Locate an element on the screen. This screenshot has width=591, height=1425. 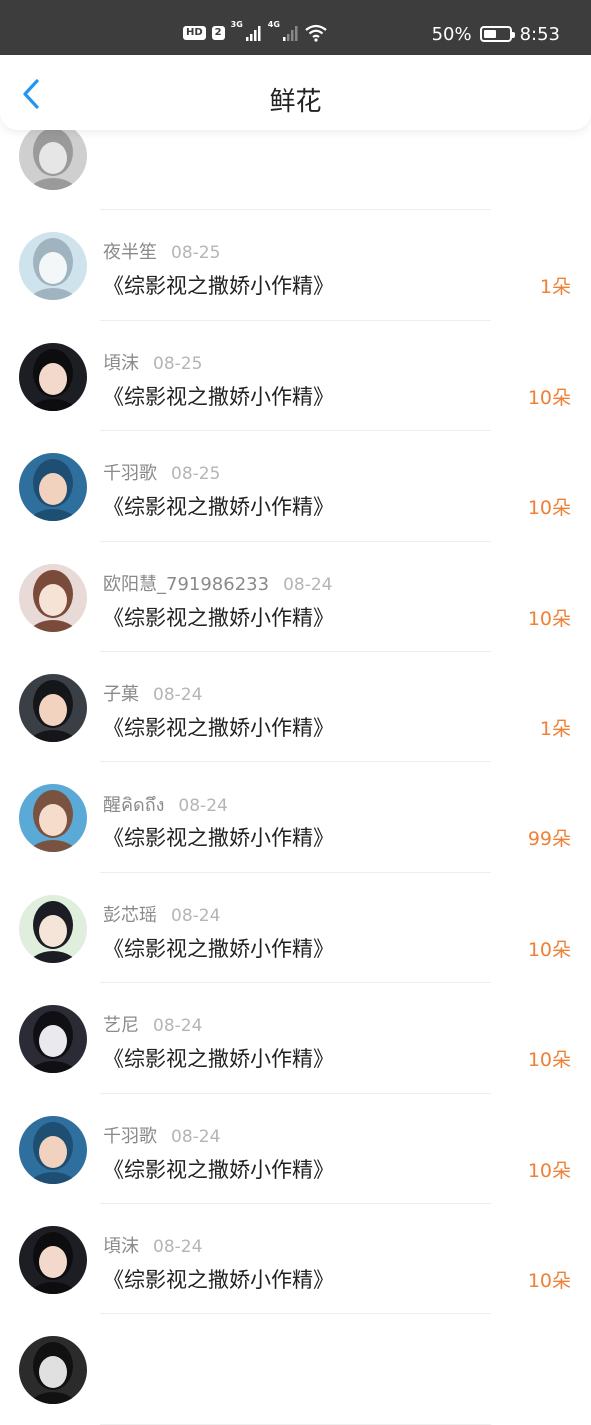
username-line: 醒คิดถึง 08-24 is located at coordinates (165, 804).